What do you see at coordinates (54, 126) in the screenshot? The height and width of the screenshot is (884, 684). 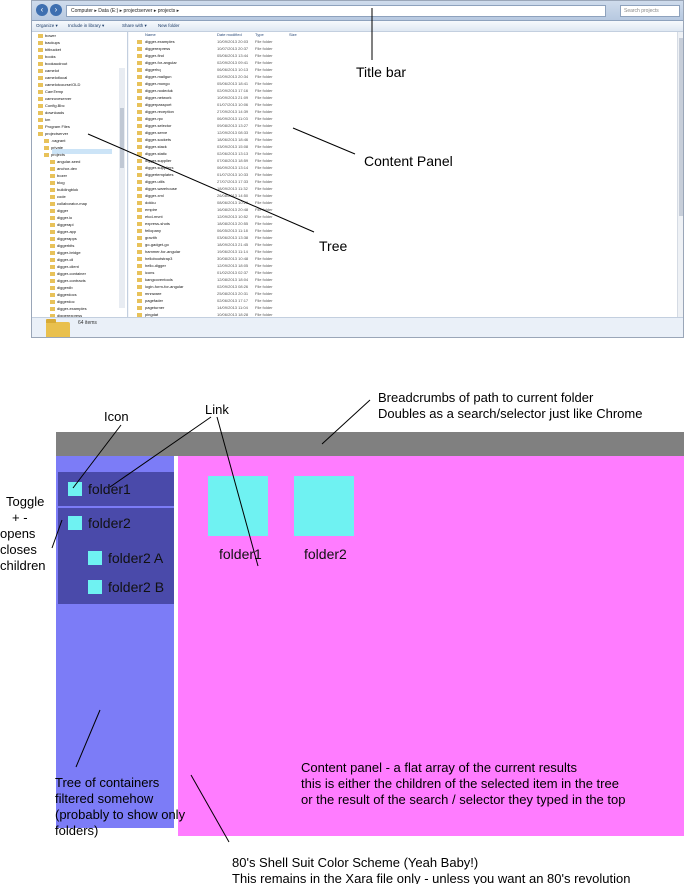 I see `tree-item: Program Files` at bounding box center [54, 126].